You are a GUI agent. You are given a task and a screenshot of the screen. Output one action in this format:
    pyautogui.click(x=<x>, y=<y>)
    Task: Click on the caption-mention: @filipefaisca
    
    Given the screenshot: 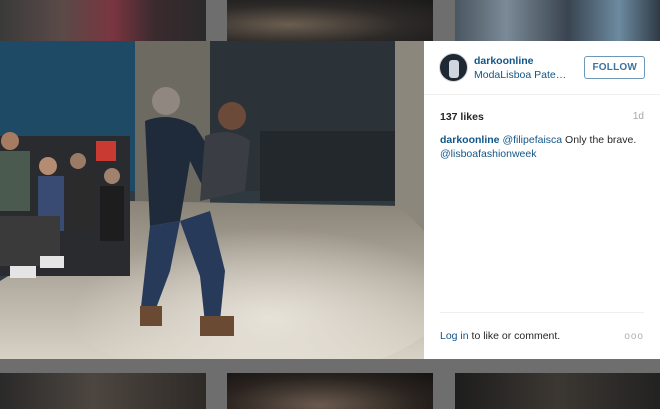 What is the action you would take?
    pyautogui.click(x=532, y=140)
    